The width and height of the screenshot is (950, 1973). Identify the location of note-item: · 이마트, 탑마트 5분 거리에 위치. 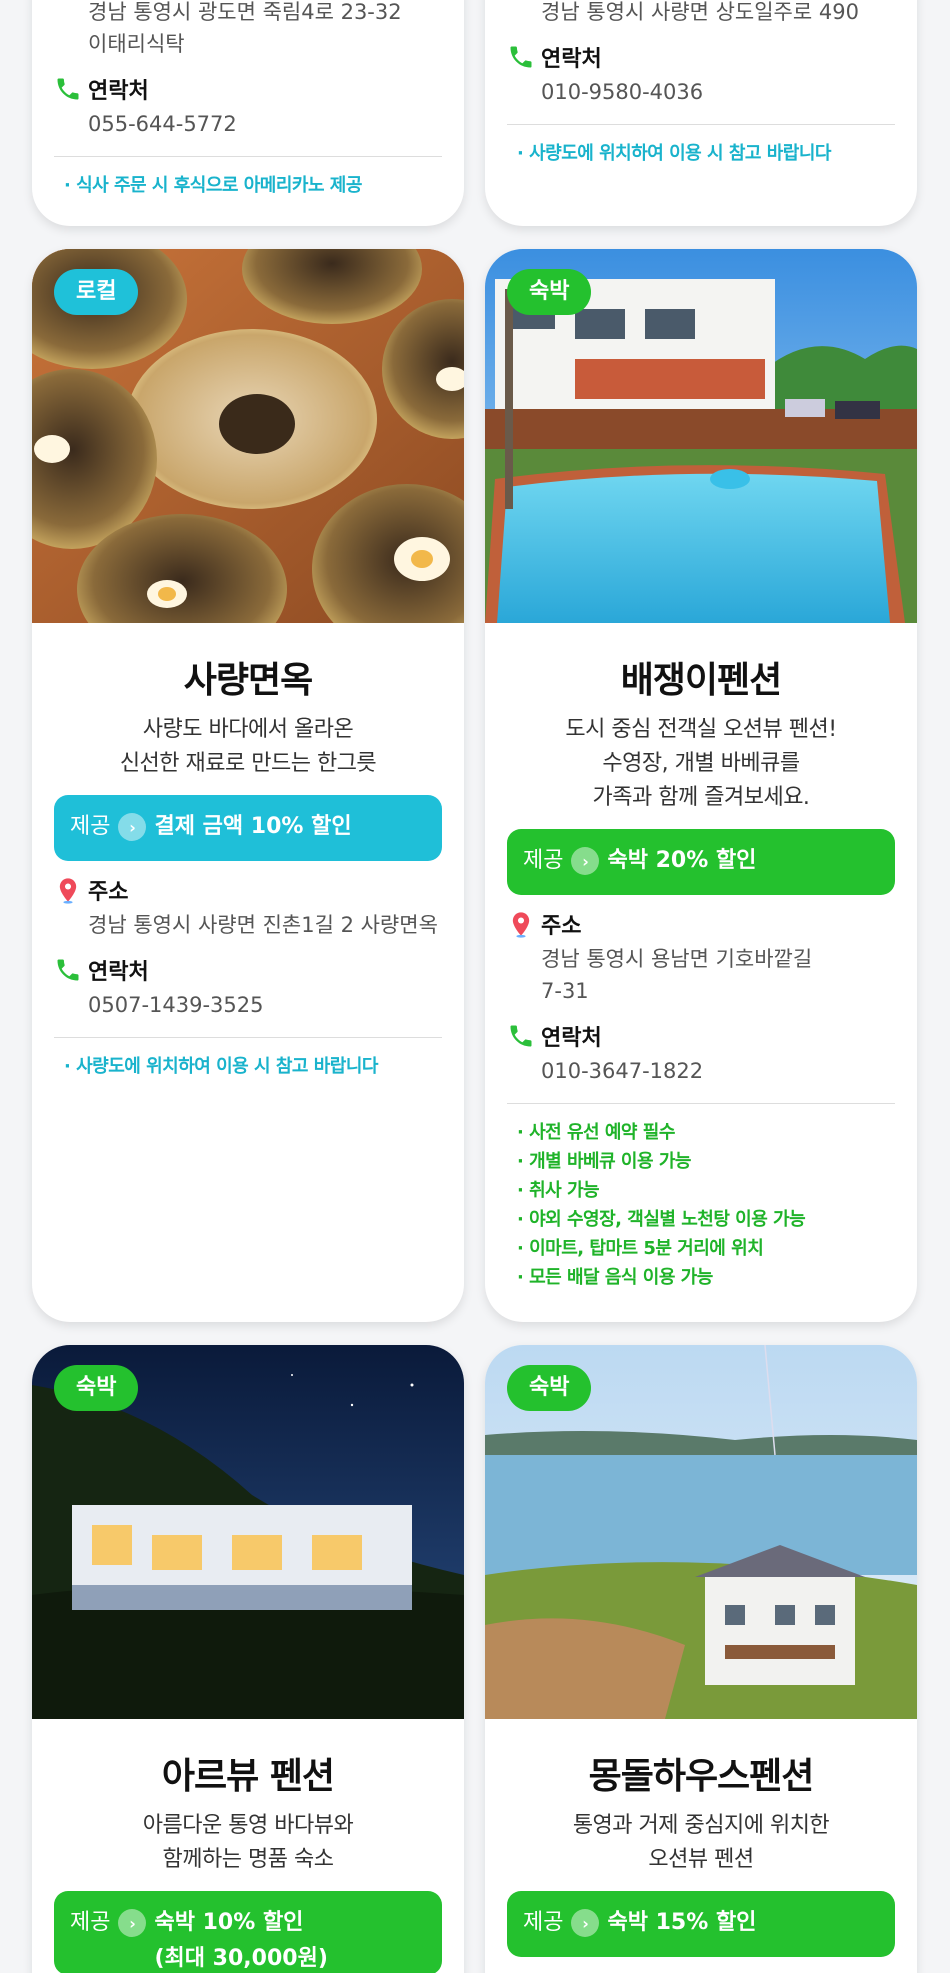
(640, 1248).